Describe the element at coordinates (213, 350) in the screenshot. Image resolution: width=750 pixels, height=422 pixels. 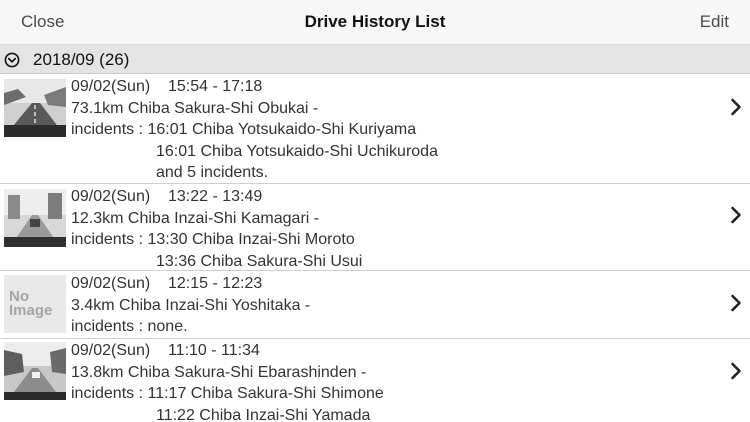
I see `drive-time: 11:10 - 11:34` at that location.